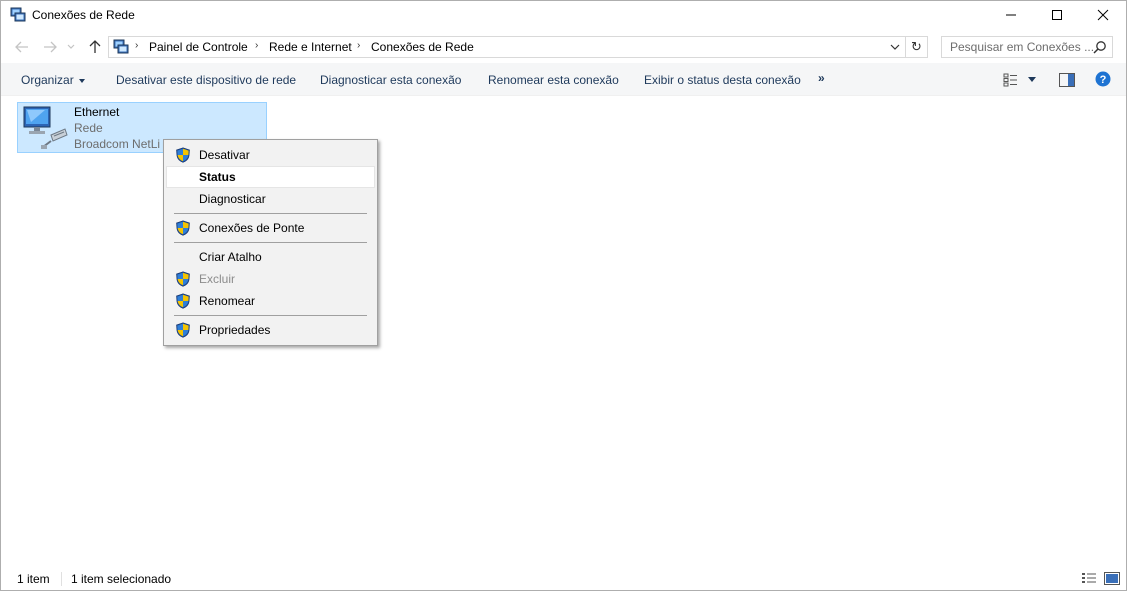 The image size is (1127, 591). I want to click on preview-pane-icon, so click(1067, 80).